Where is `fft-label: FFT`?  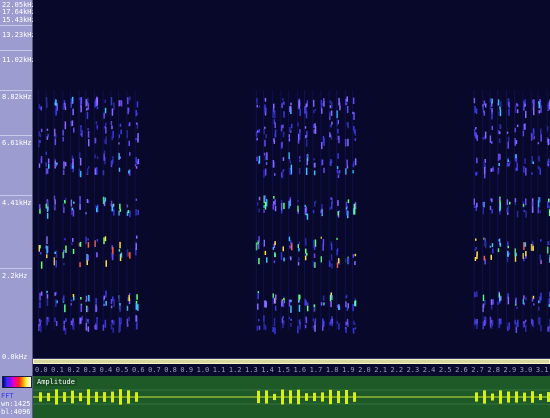
fft-label: FFT is located at coordinates (7, 396).